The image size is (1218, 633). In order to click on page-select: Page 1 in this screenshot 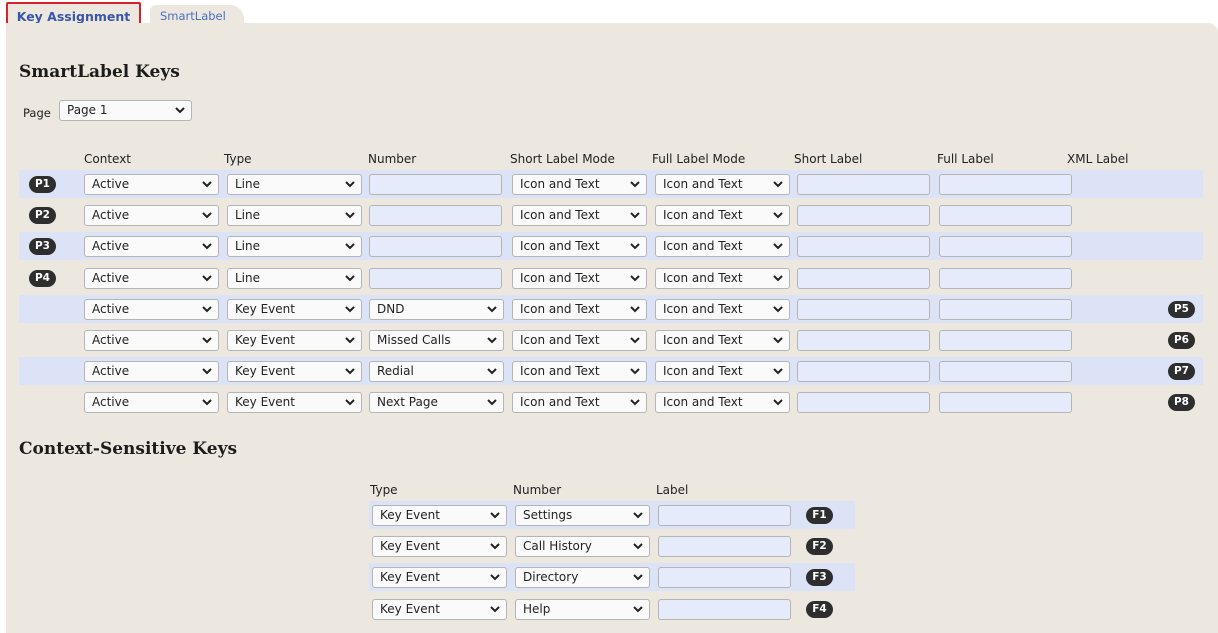, I will do `click(125, 110)`.